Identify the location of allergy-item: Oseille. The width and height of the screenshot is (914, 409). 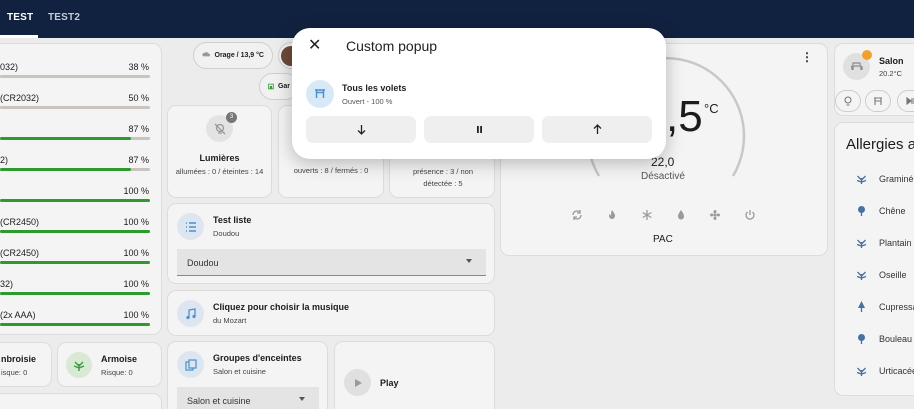
(881, 274).